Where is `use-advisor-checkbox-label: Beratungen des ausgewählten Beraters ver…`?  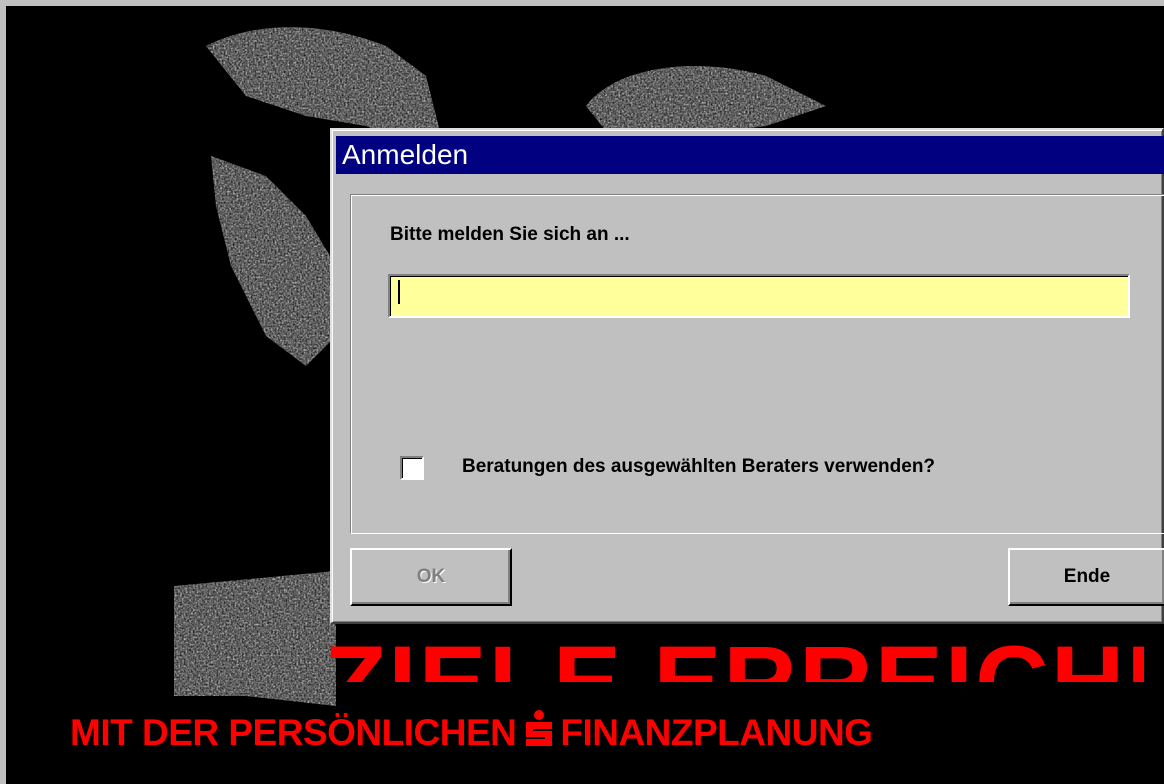 use-advisor-checkbox-label: Beratungen des ausgewählten Beraters ver… is located at coordinates (698, 467).